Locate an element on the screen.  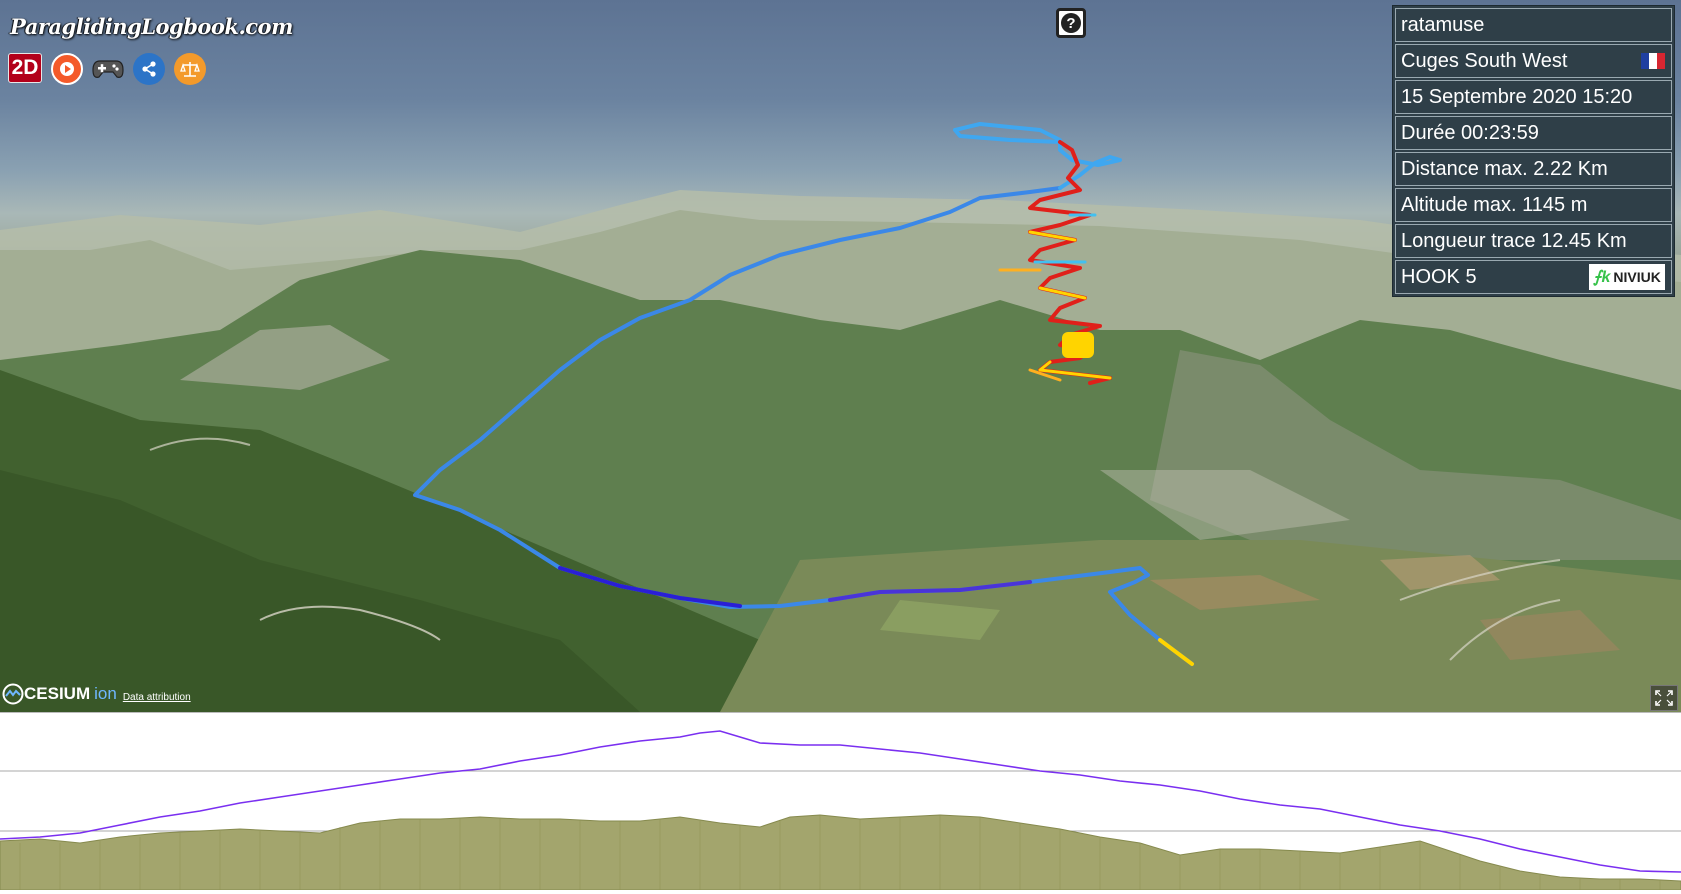
gamepad-icon is located at coordinates (108, 69).